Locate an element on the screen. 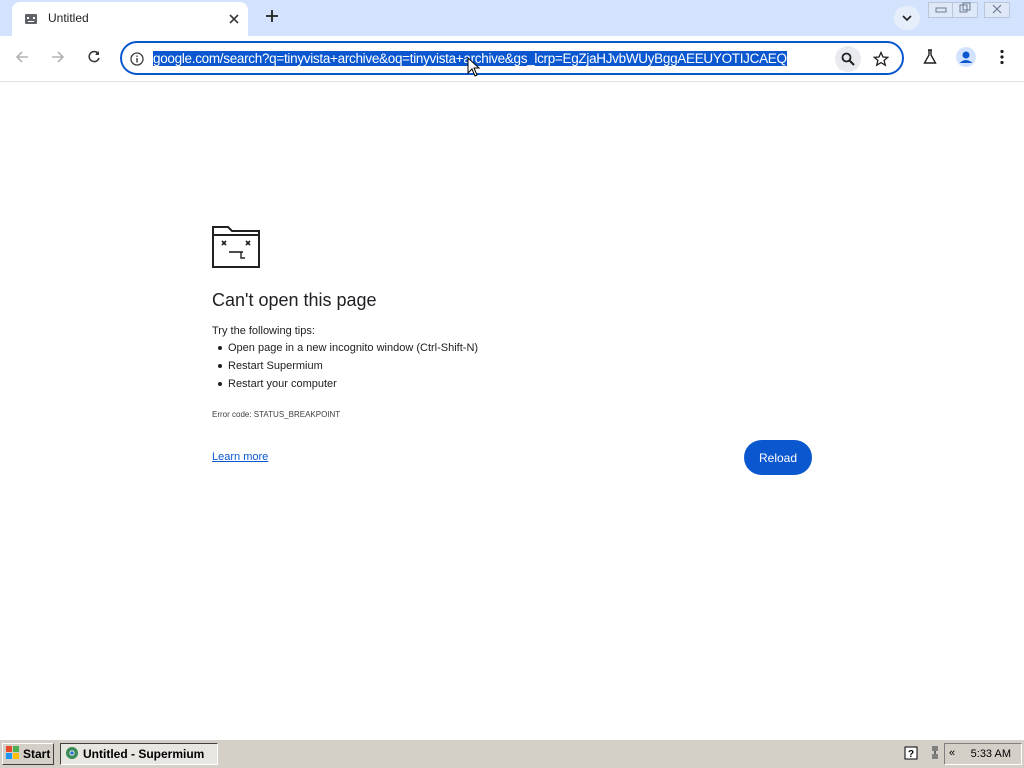  tab-title: Untitled is located at coordinates (68, 18).